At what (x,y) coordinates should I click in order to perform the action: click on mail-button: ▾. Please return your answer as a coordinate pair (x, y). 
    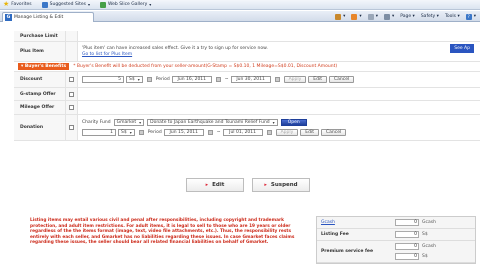
    Looking at the image, I should click on (372, 16).